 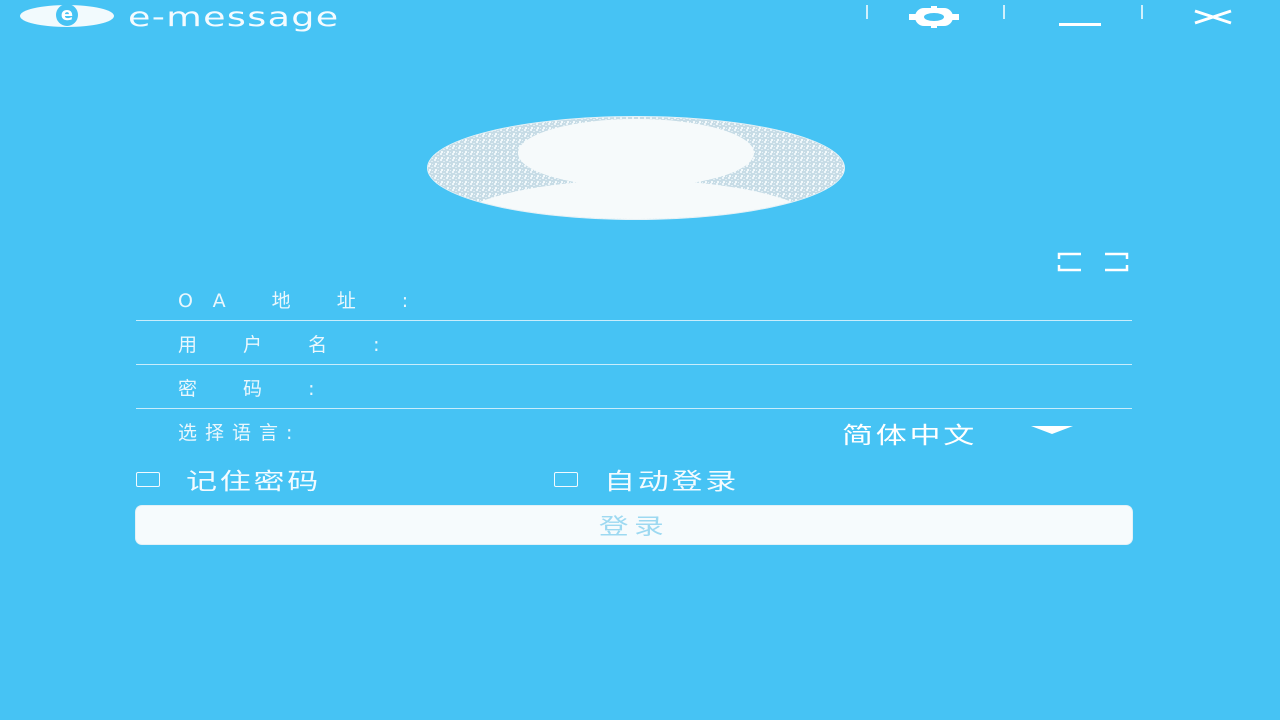 I want to click on auto-login-option: 自动登录, so click(x=645, y=480).